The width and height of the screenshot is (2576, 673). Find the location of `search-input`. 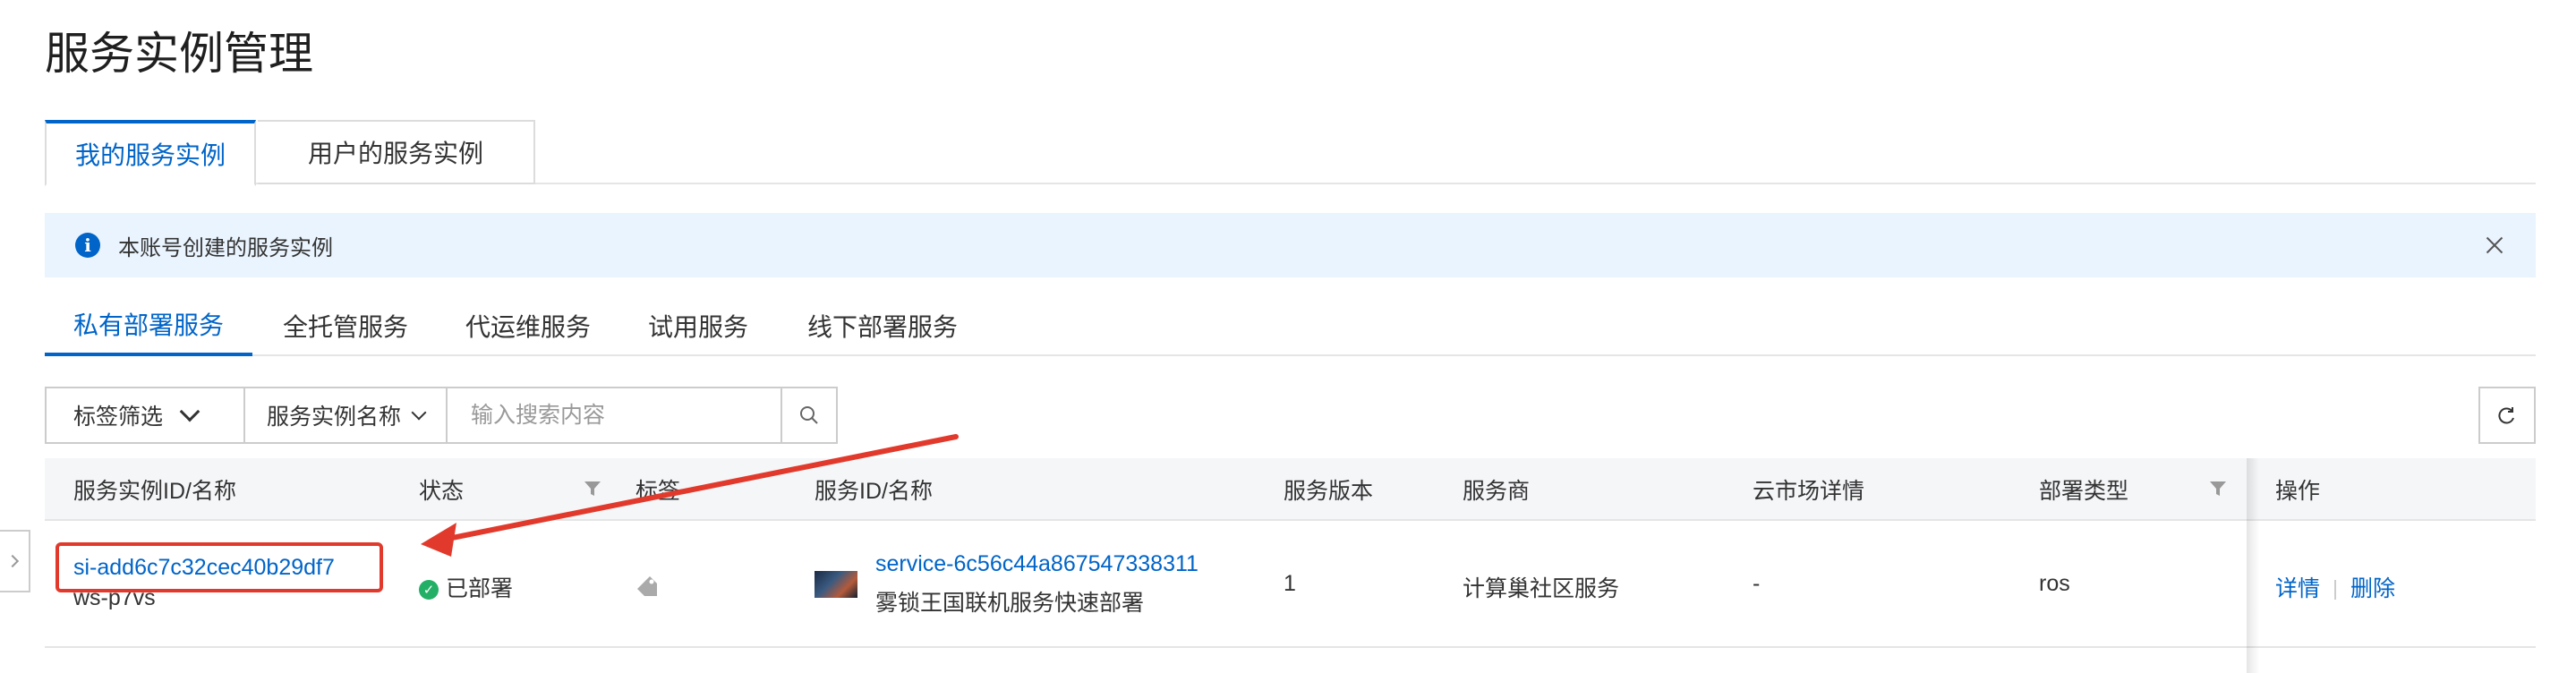

search-input is located at coordinates (615, 415).